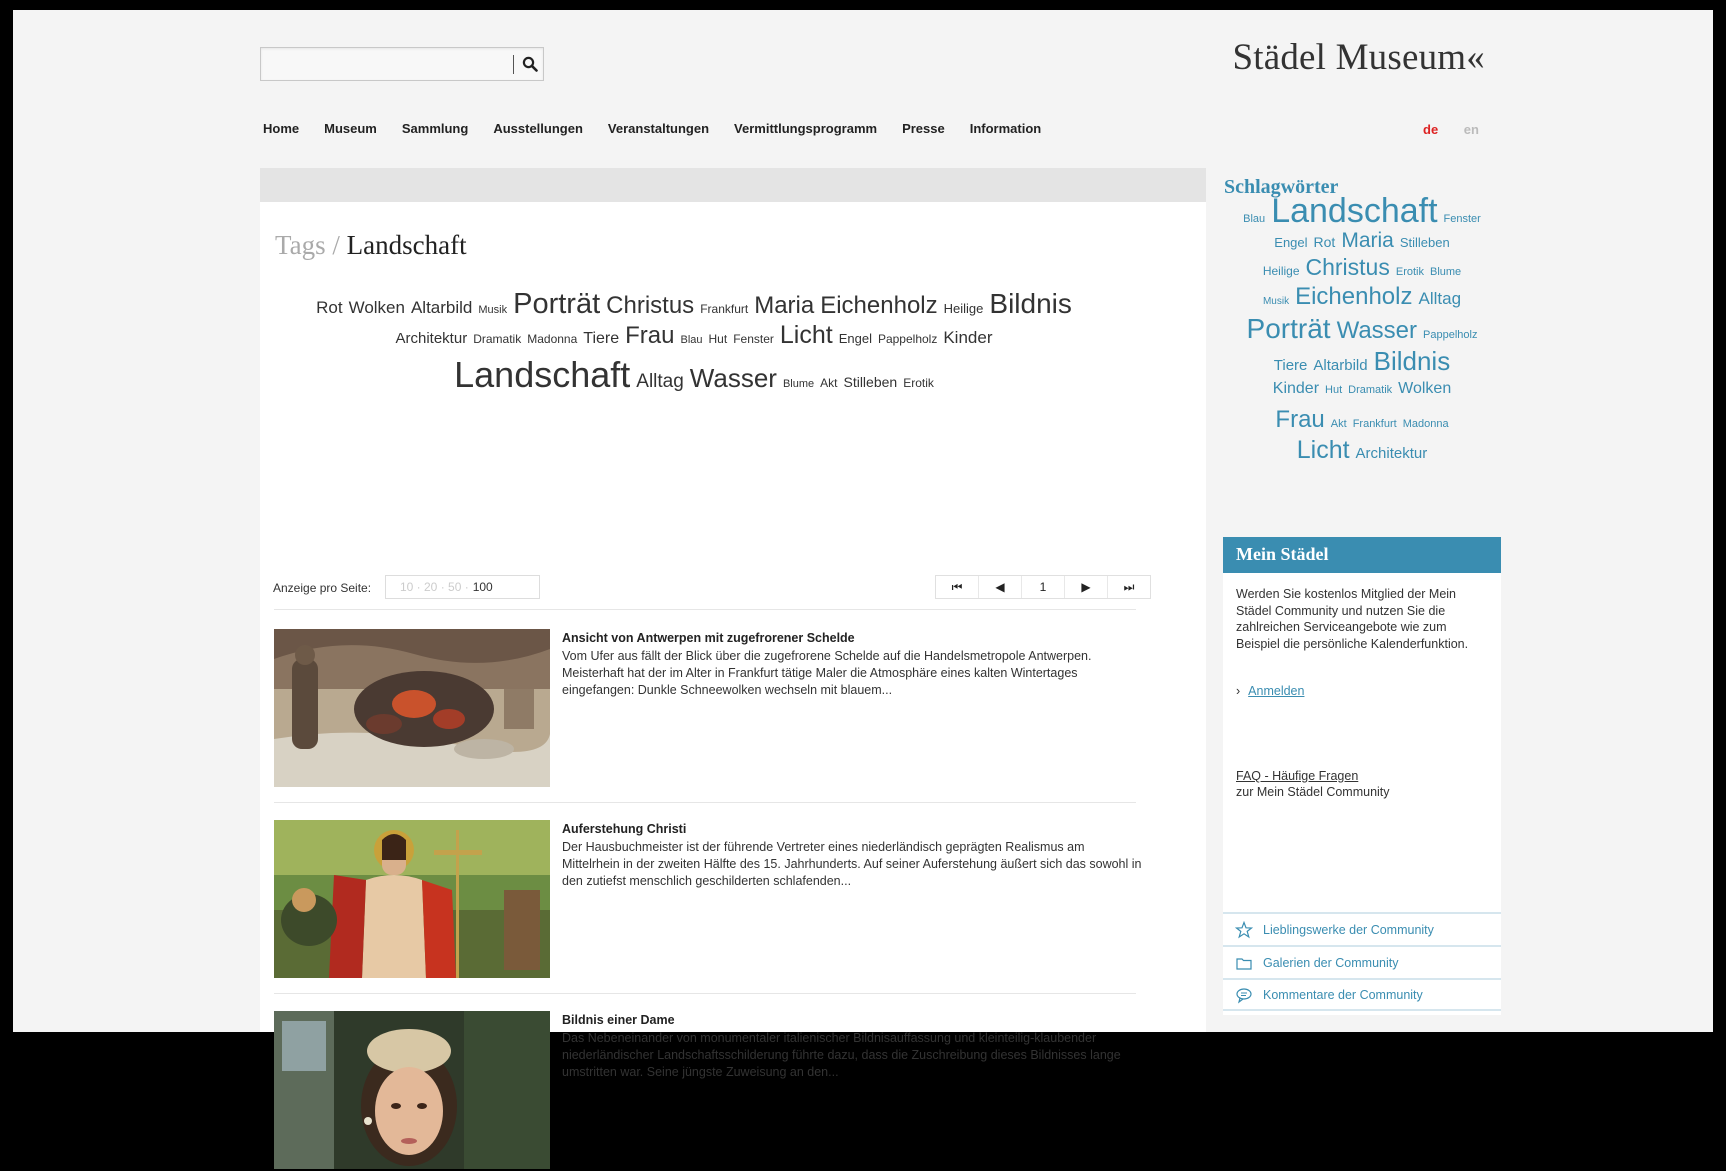  Describe the element at coordinates (1358, 57) in the screenshot. I see `site-logo: Städel Museum«` at that location.